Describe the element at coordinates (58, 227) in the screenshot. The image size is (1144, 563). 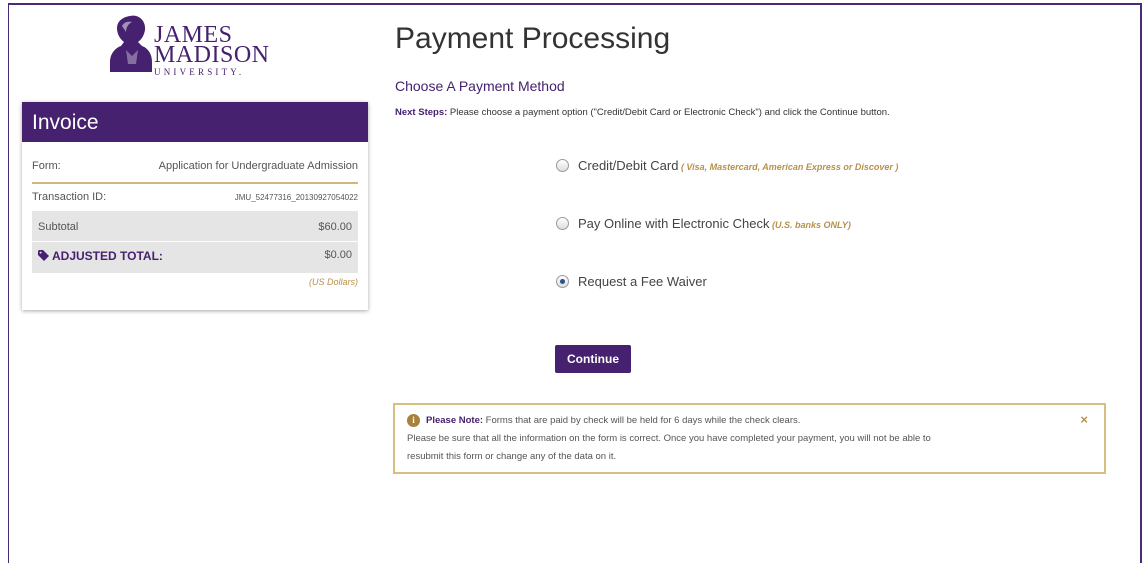
I see `subtotal-label: Subtotal` at that location.